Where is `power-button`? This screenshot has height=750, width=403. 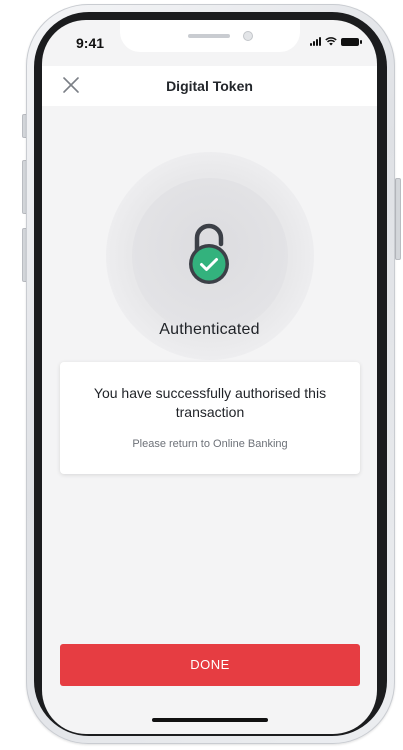 power-button is located at coordinates (398, 219).